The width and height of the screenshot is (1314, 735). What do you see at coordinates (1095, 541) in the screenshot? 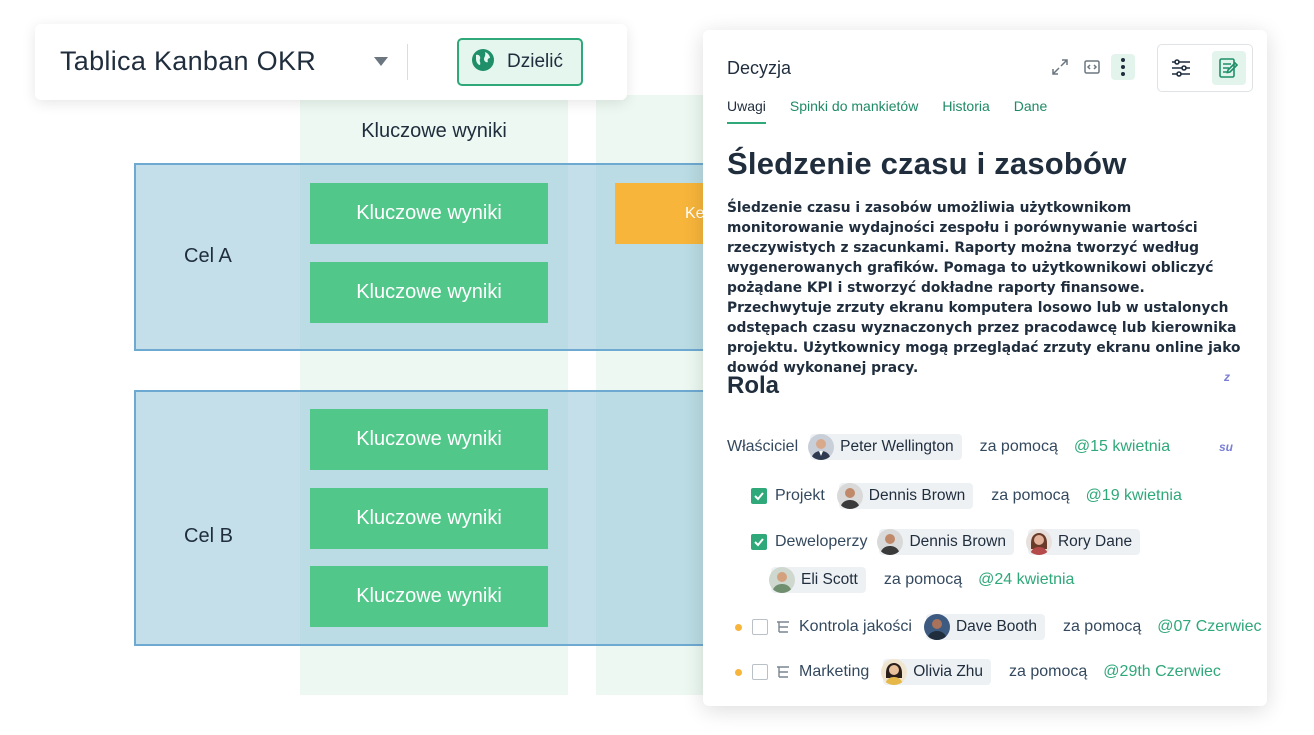
I see `person-name: Rory Dane` at bounding box center [1095, 541].